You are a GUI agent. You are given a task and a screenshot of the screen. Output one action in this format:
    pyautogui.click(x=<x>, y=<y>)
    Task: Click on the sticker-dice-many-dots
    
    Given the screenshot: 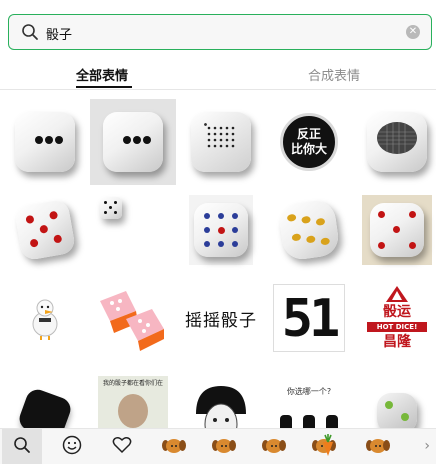 What is the action you would take?
    pyautogui.click(x=221, y=142)
    